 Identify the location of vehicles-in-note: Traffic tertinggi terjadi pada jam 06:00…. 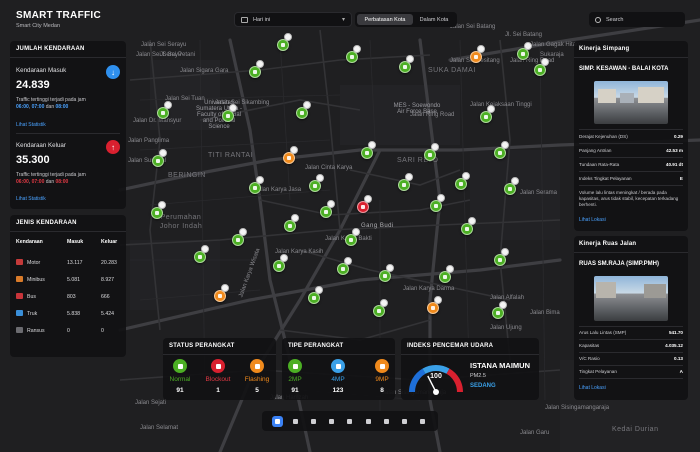
(51, 103).